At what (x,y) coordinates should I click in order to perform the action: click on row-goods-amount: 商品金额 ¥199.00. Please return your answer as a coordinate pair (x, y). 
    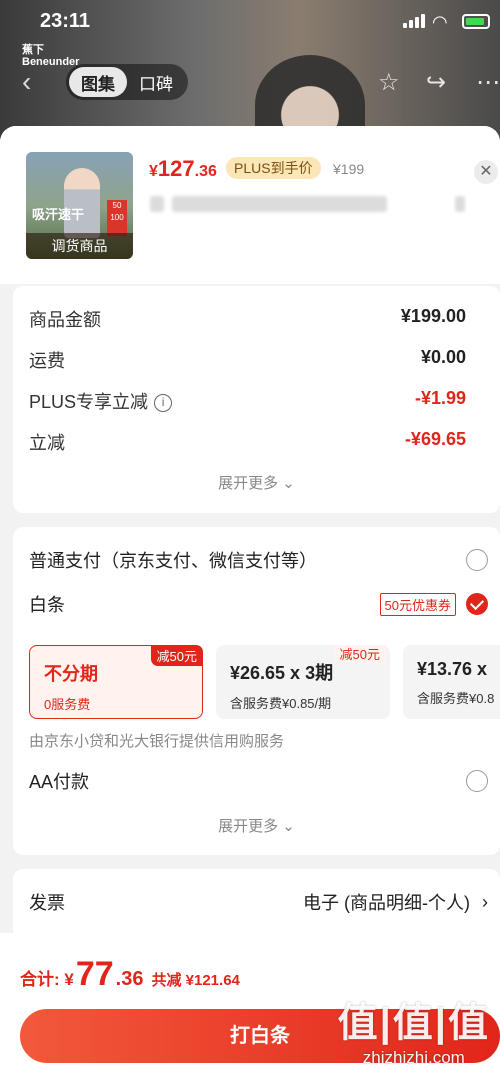
    Looking at the image, I should click on (247, 318).